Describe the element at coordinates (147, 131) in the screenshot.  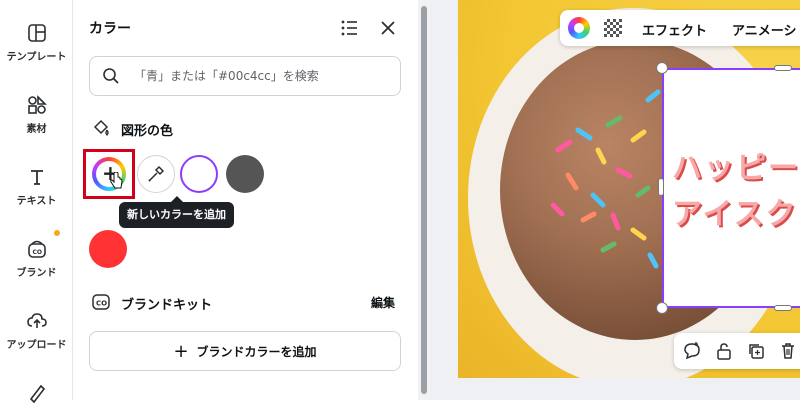
I see `shape-colors-title: 図形の色` at that location.